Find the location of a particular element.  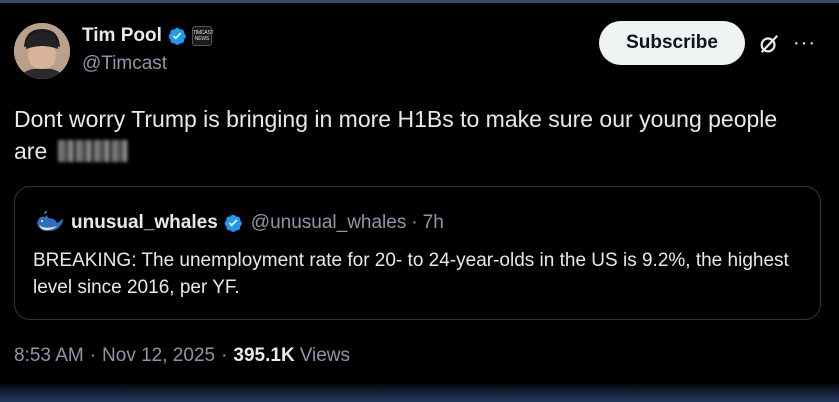

post-time: 8:53 AM is located at coordinates (49, 356).